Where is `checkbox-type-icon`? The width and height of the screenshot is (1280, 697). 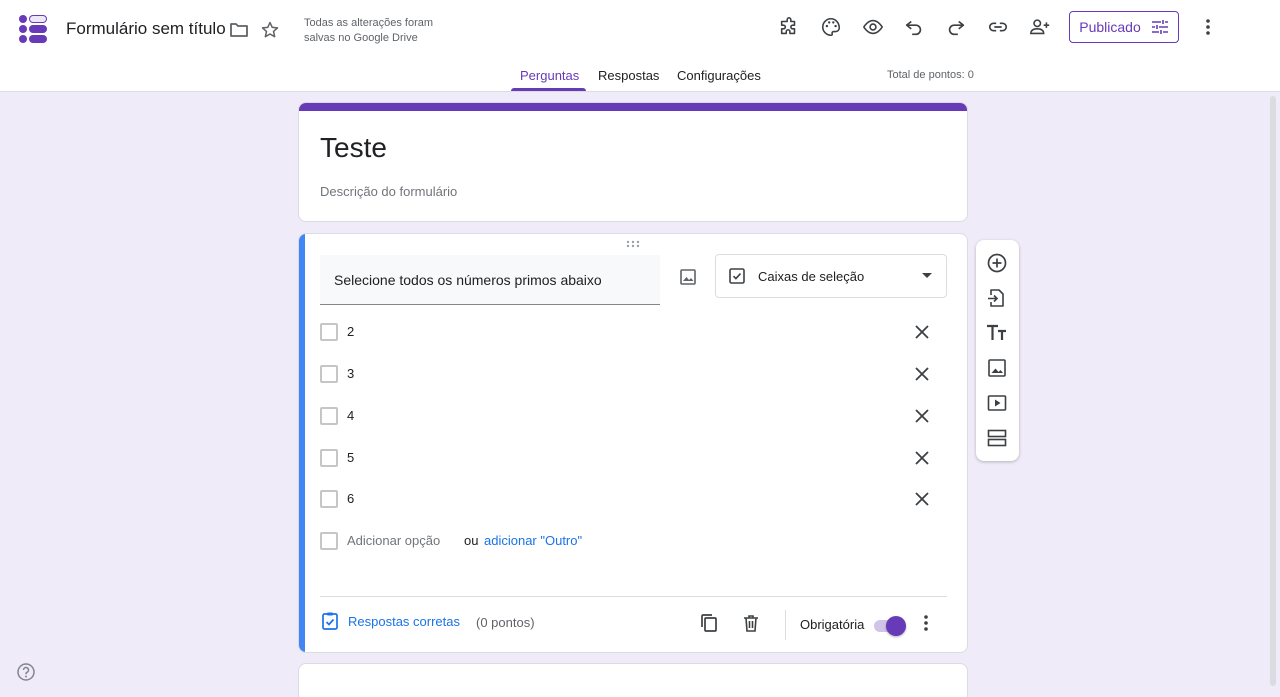 checkbox-type-icon is located at coordinates (737, 276).